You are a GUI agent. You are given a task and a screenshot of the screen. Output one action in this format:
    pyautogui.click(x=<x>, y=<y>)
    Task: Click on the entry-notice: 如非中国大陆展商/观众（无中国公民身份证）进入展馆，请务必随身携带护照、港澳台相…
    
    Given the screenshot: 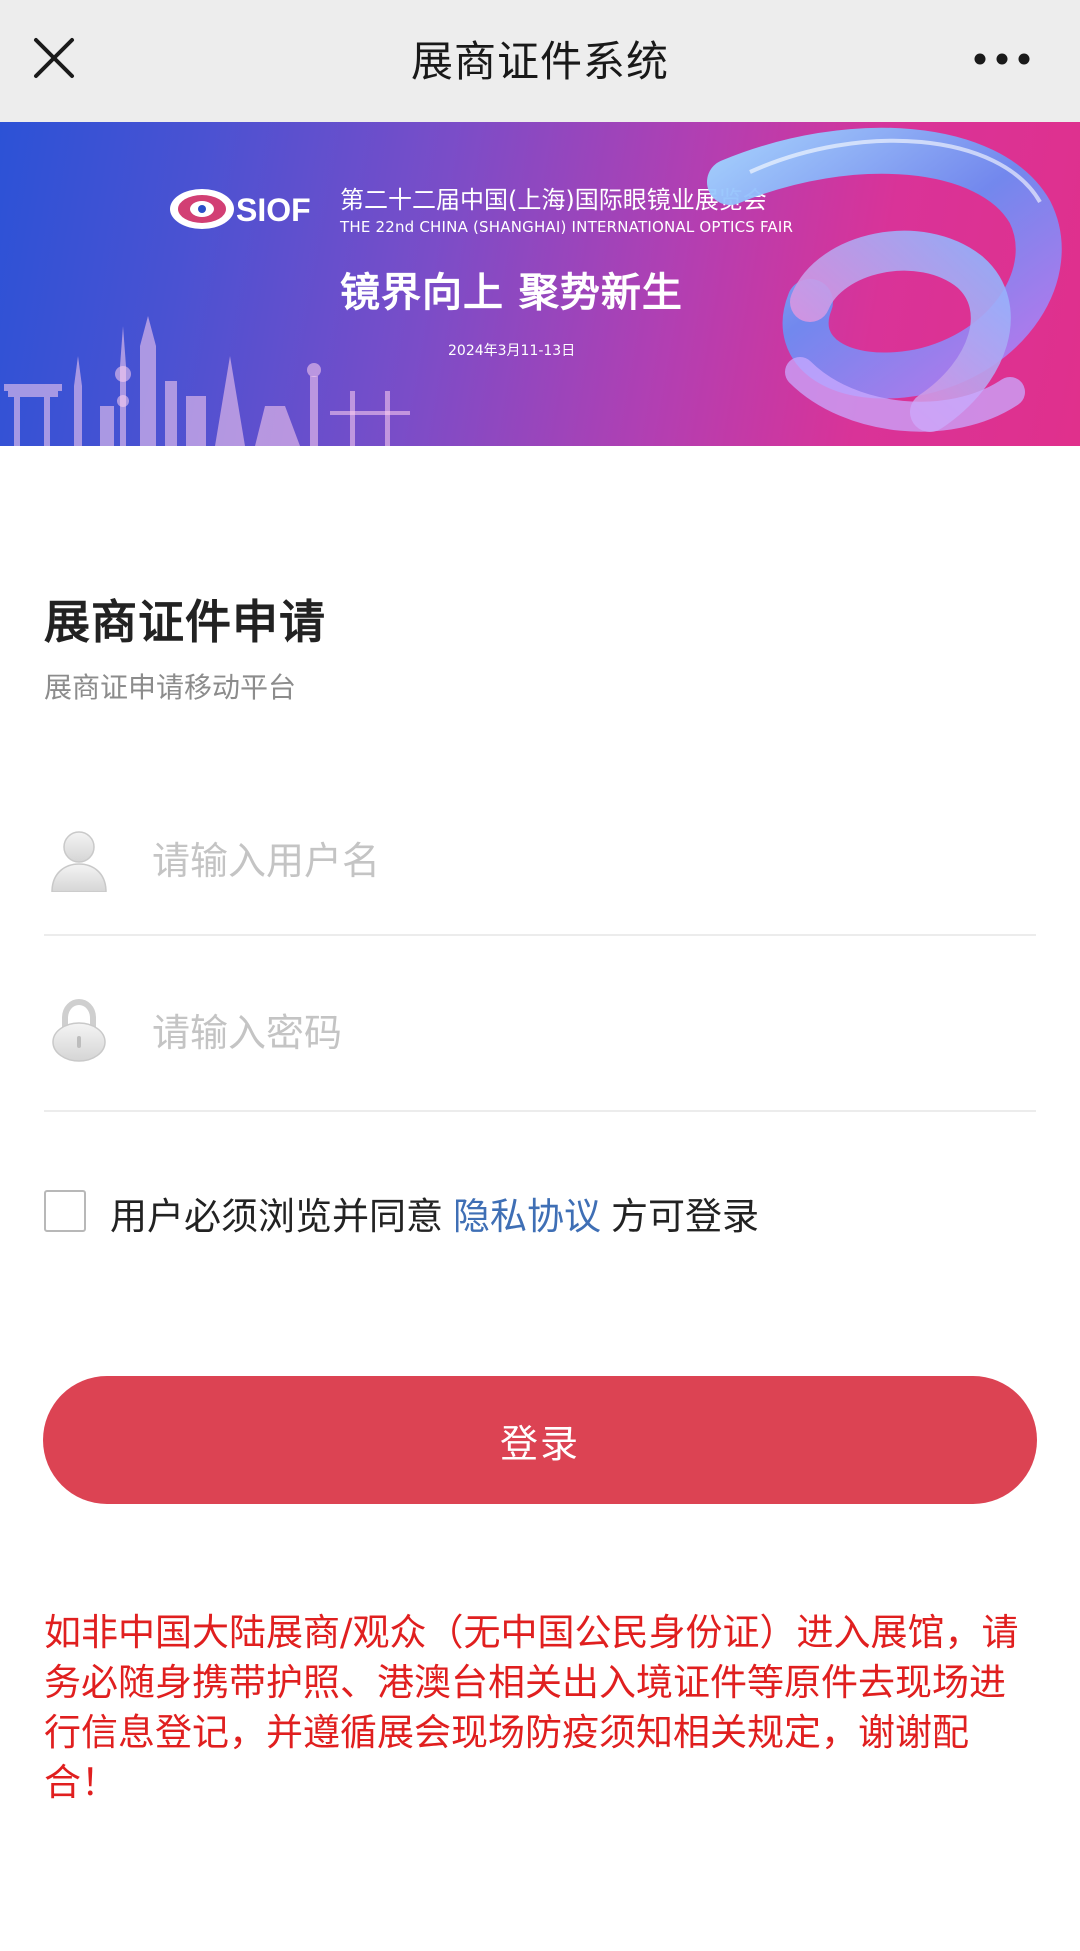 What is the action you would take?
    pyautogui.click(x=531, y=1707)
    